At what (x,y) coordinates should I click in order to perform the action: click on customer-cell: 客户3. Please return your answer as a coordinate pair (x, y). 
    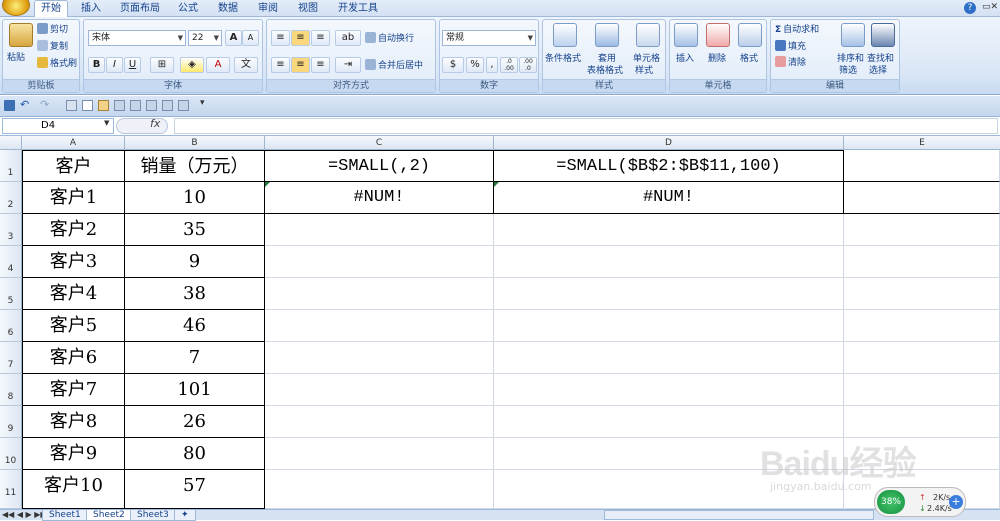
    Looking at the image, I should click on (73, 262).